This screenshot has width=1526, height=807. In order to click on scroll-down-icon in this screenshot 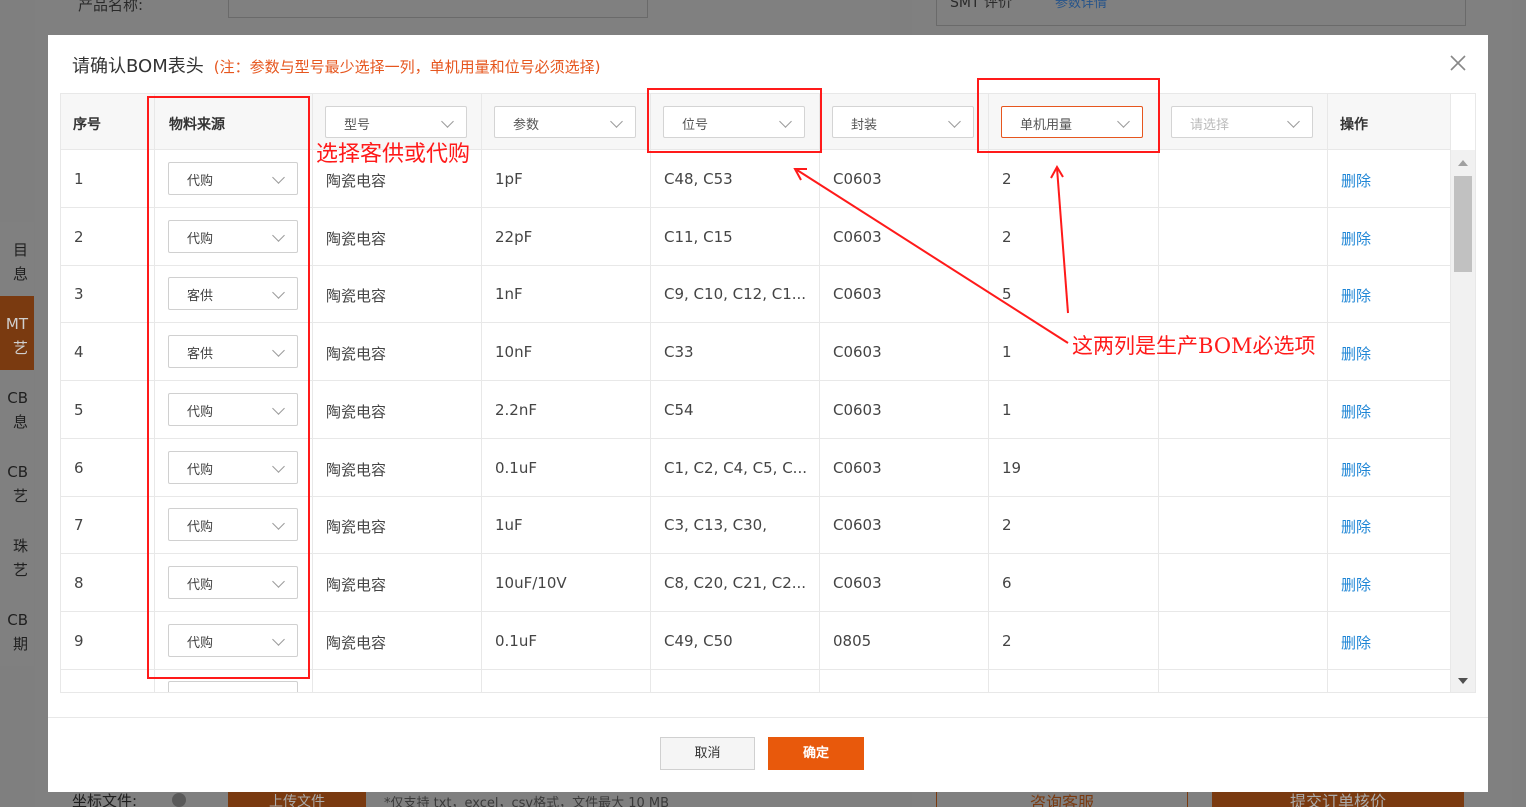, I will do `click(1463, 681)`.